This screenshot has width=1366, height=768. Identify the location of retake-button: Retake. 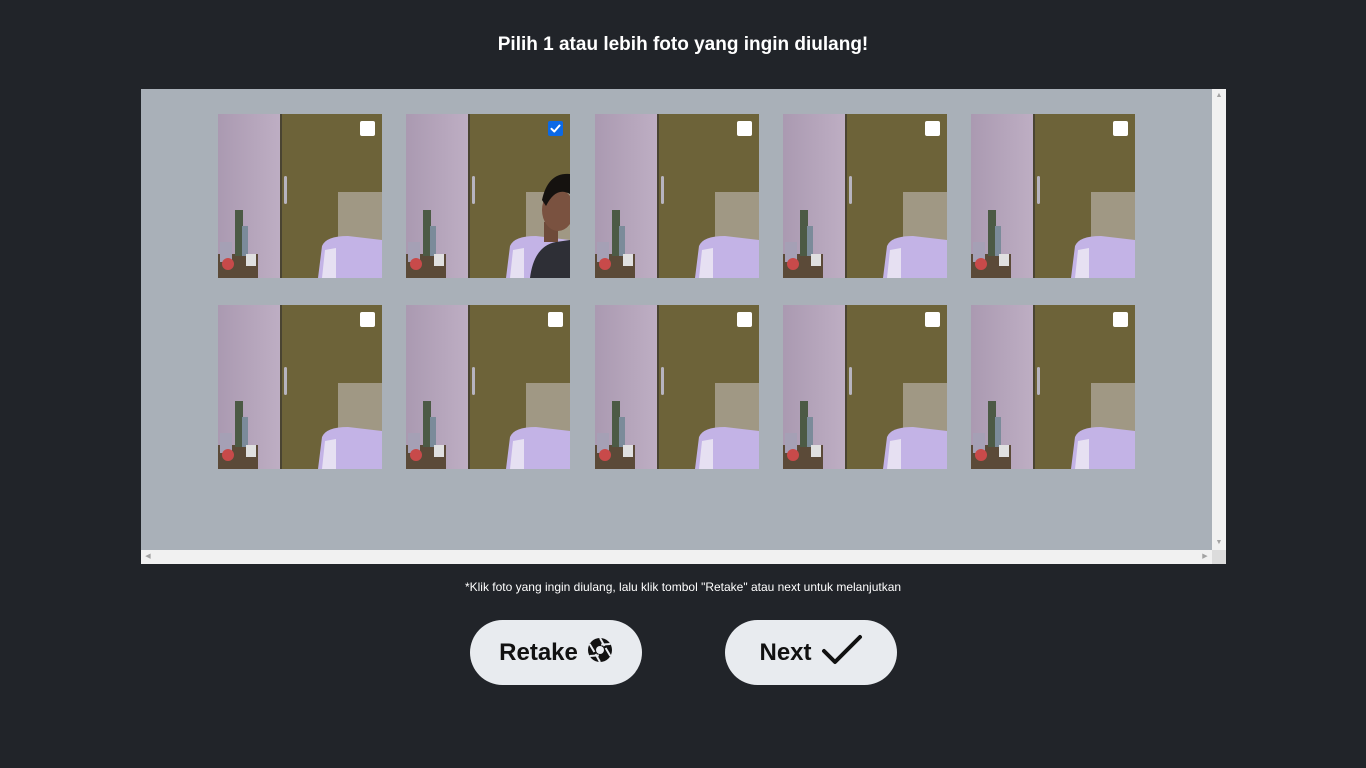
(556, 652).